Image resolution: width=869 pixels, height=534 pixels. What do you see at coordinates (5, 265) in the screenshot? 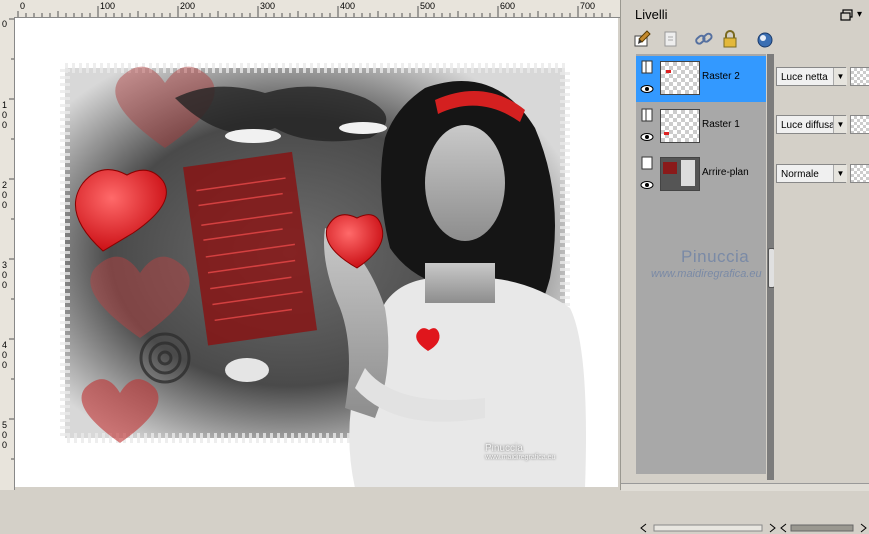
I see `ruler-label: 3` at bounding box center [5, 265].